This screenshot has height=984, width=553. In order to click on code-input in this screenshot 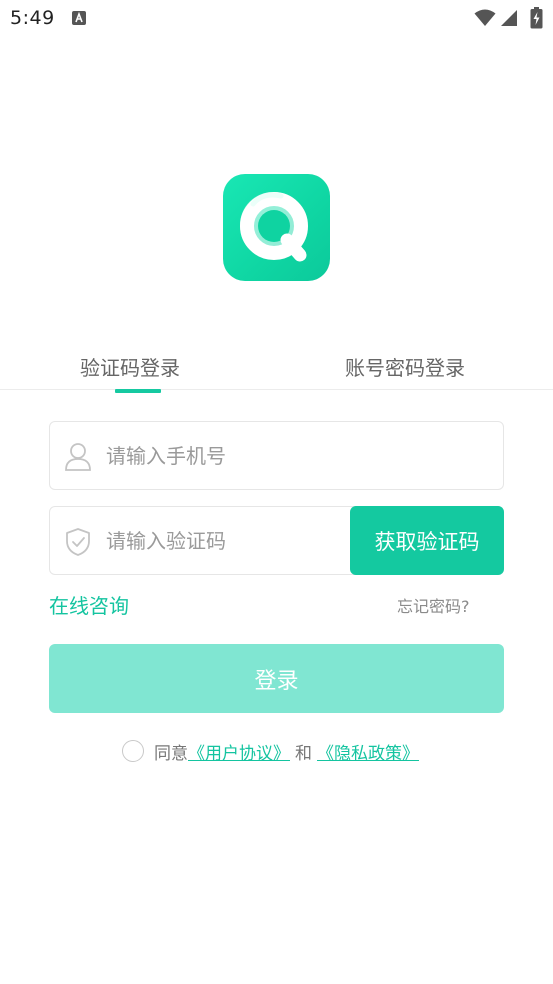, I will do `click(226, 540)`.